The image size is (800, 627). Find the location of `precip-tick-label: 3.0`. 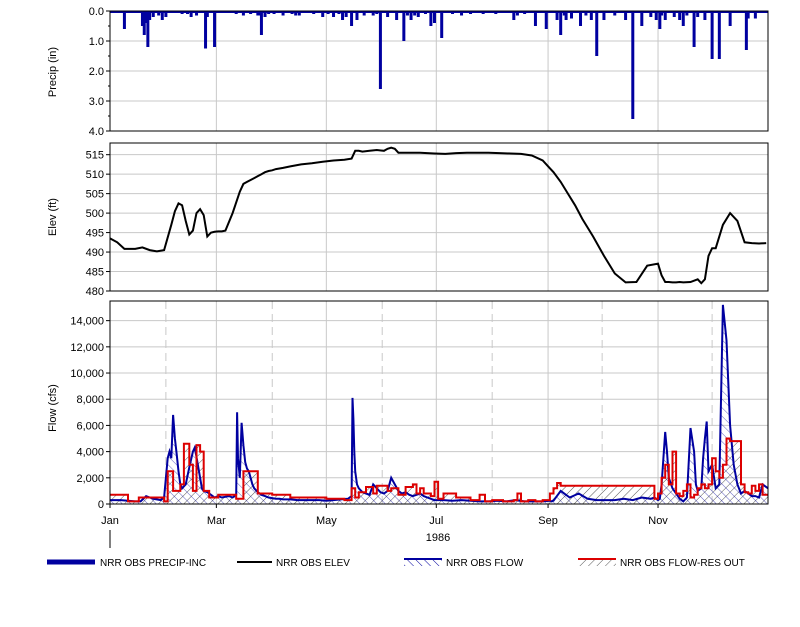

precip-tick-label: 3.0 is located at coordinates (96, 102).